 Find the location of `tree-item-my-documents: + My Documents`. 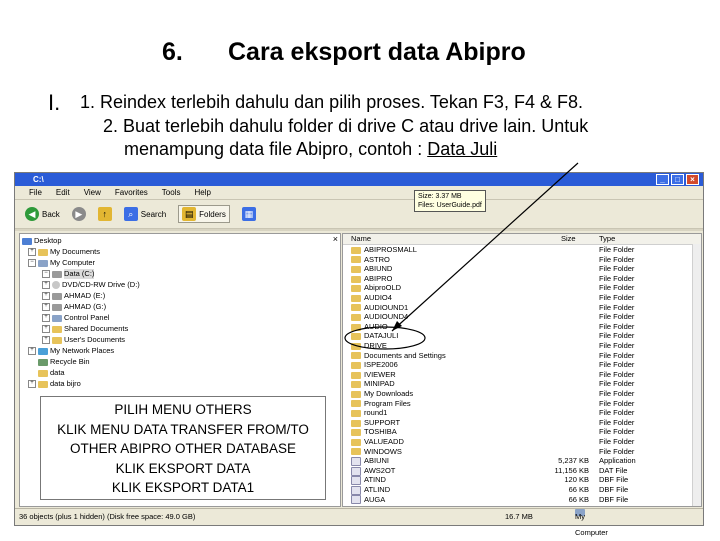

tree-item-my-documents: + My Documents is located at coordinates (64, 252).